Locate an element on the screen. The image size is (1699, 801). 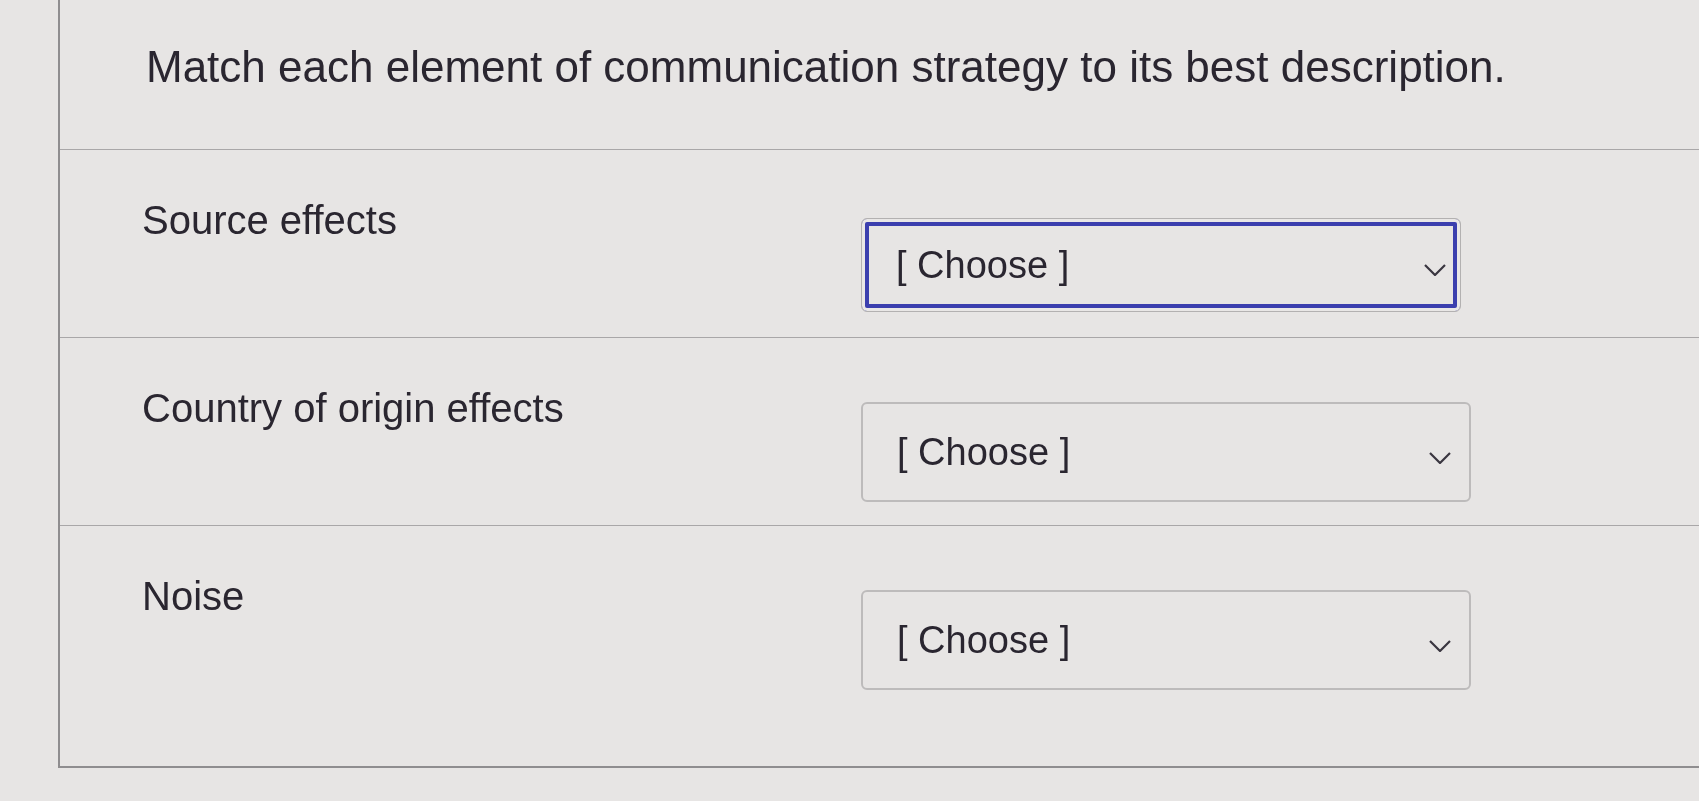
item-label: Noise is located at coordinates (194, 596).